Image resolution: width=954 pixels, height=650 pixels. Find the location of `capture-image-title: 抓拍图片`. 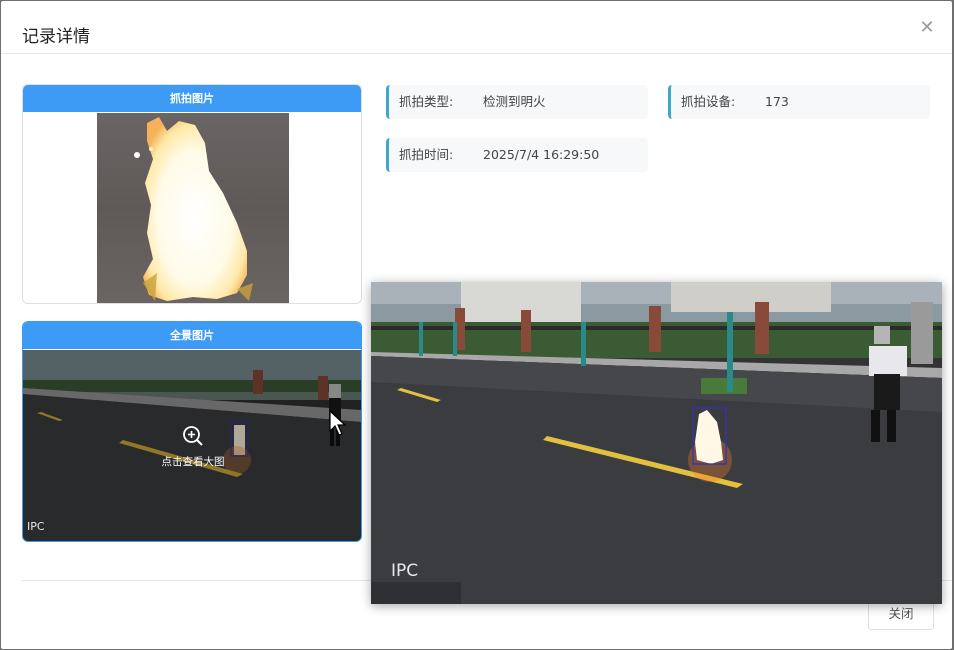

capture-image-title: 抓拍图片 is located at coordinates (192, 98).